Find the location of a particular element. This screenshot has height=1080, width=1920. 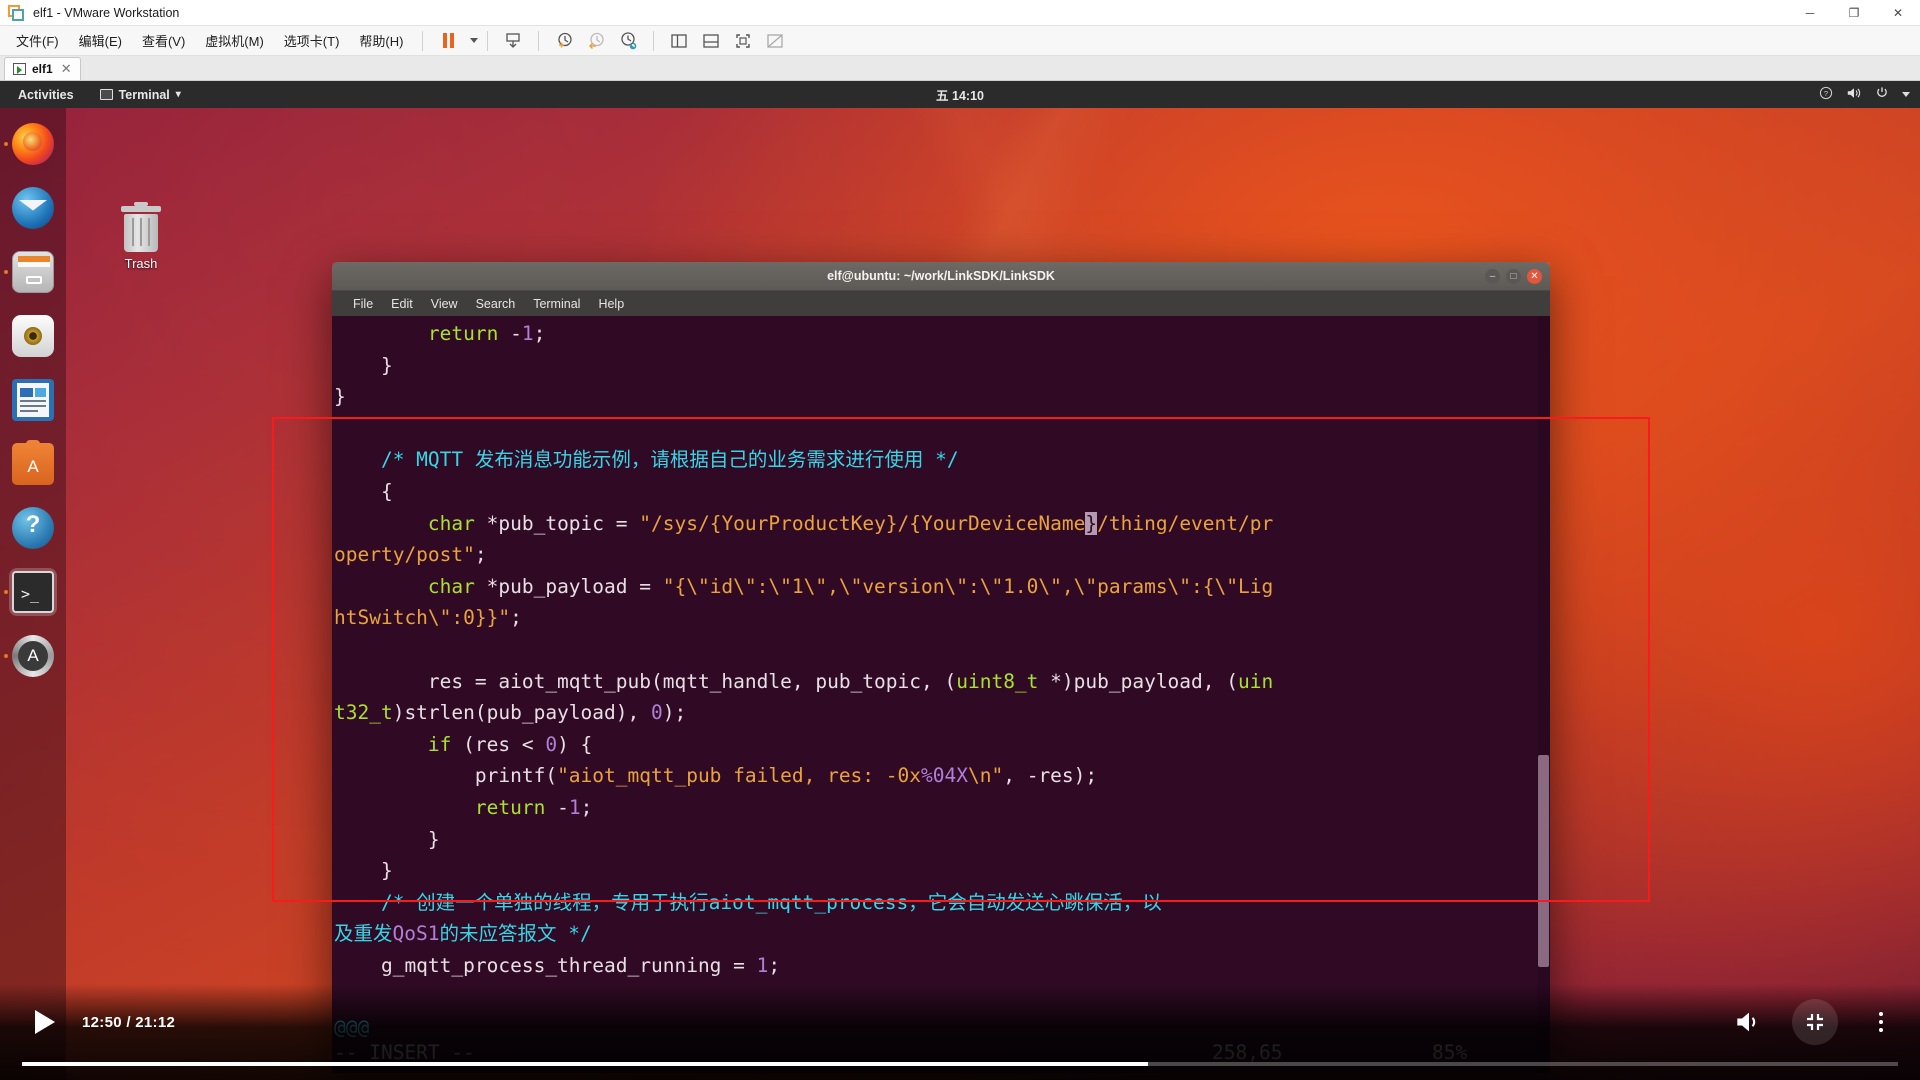

minimize-button: ─ is located at coordinates (1810, 13).